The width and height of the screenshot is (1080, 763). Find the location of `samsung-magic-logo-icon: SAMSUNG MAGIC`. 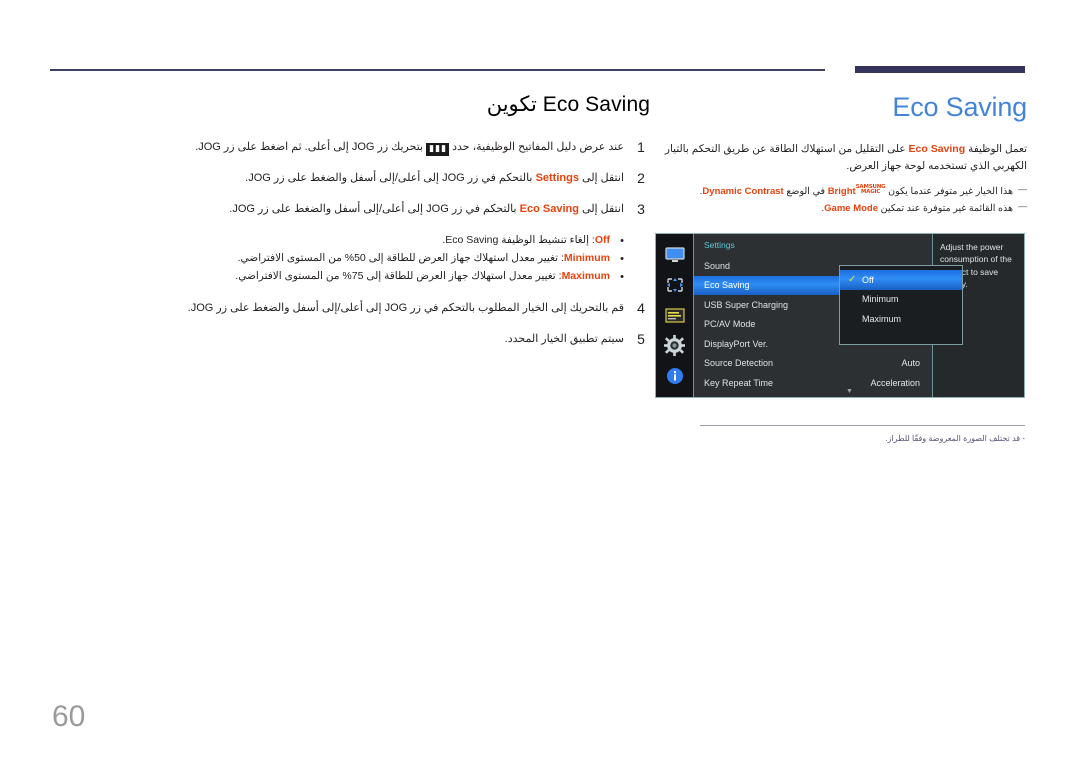

samsung-magic-logo-icon: SAMSUNG MAGIC is located at coordinates (871, 189).